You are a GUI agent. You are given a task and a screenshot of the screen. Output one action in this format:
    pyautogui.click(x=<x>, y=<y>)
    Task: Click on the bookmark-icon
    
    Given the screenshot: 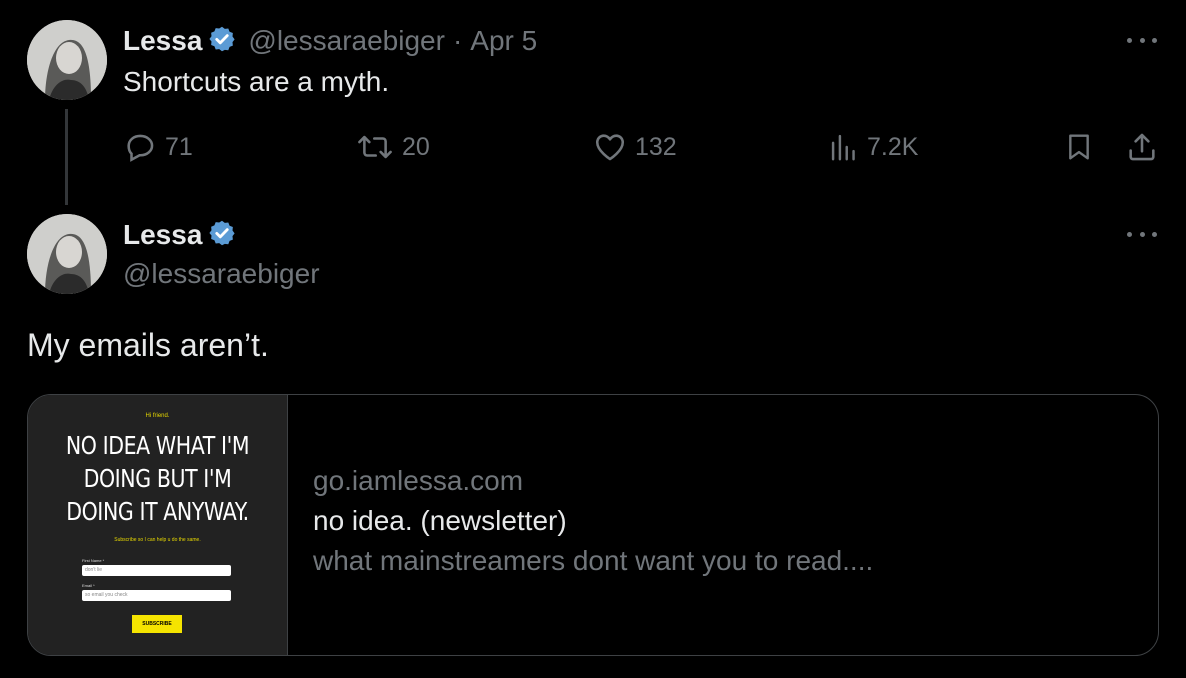 What is the action you would take?
    pyautogui.click(x=1079, y=147)
    